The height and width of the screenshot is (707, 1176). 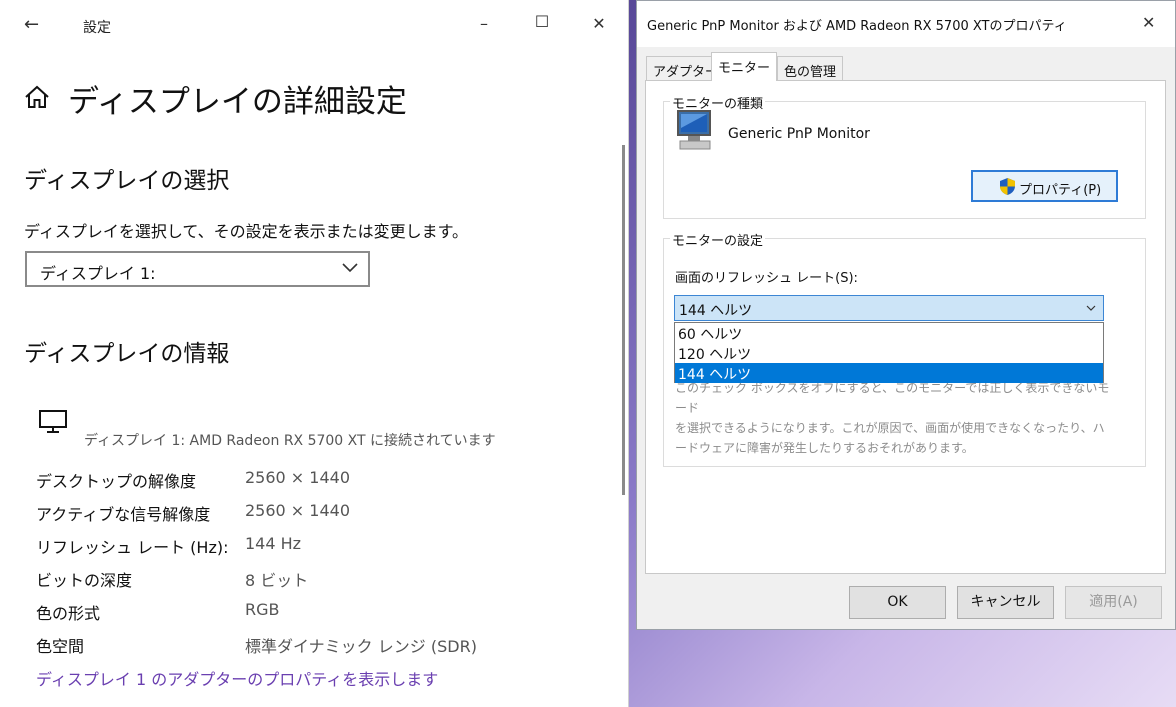 I want to click on monitor-name: Generic PnP Monitor, so click(x=799, y=134).